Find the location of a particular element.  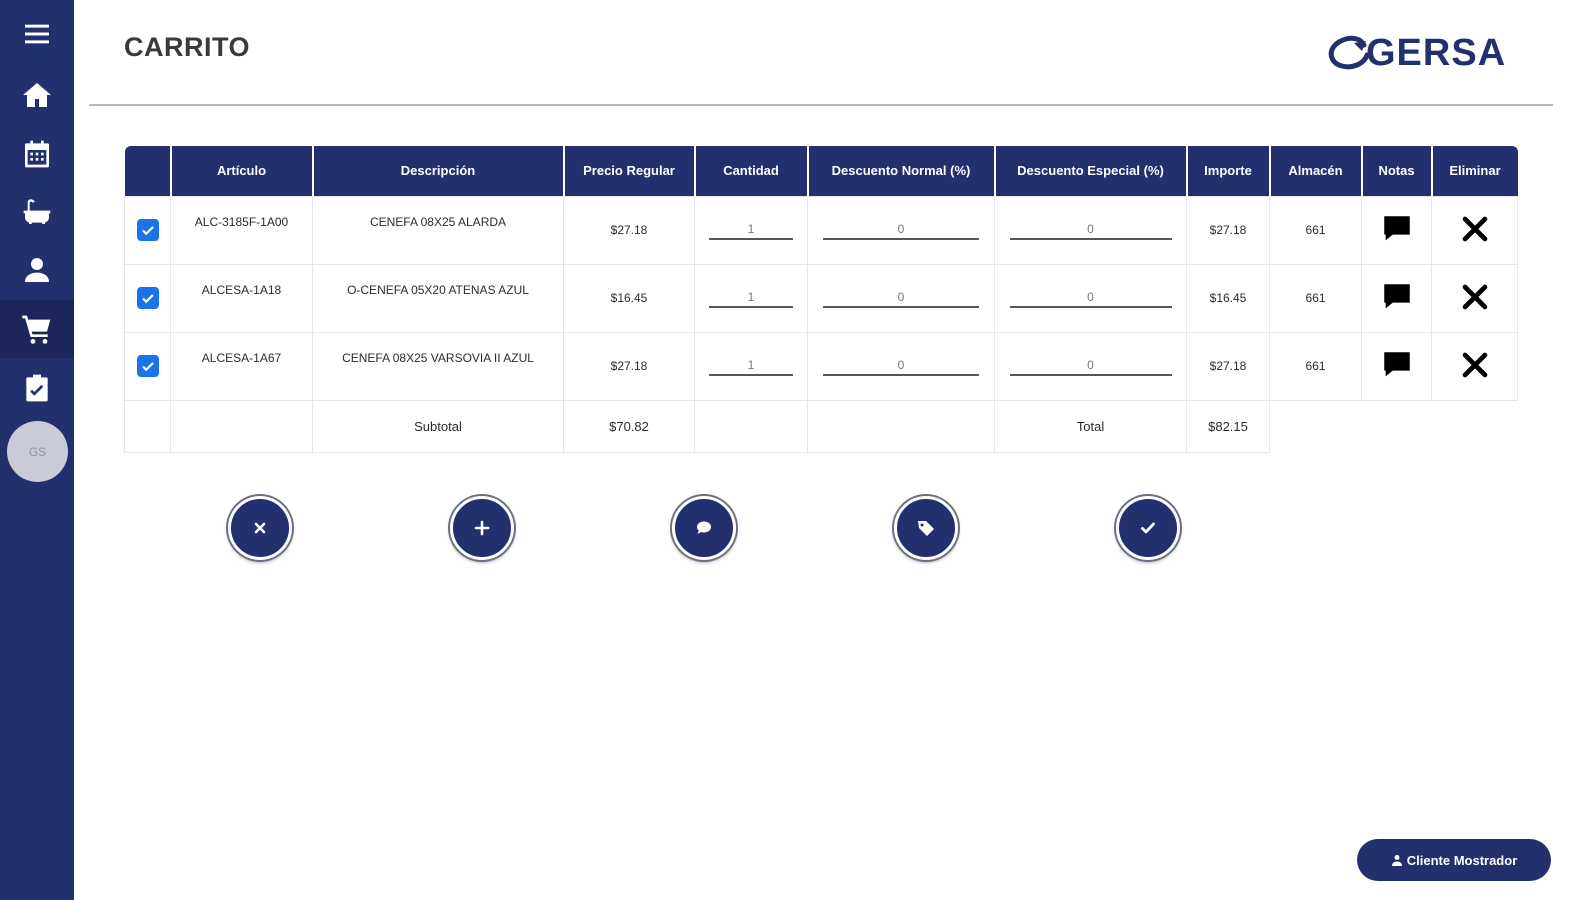

total-label: Total is located at coordinates (1090, 426).